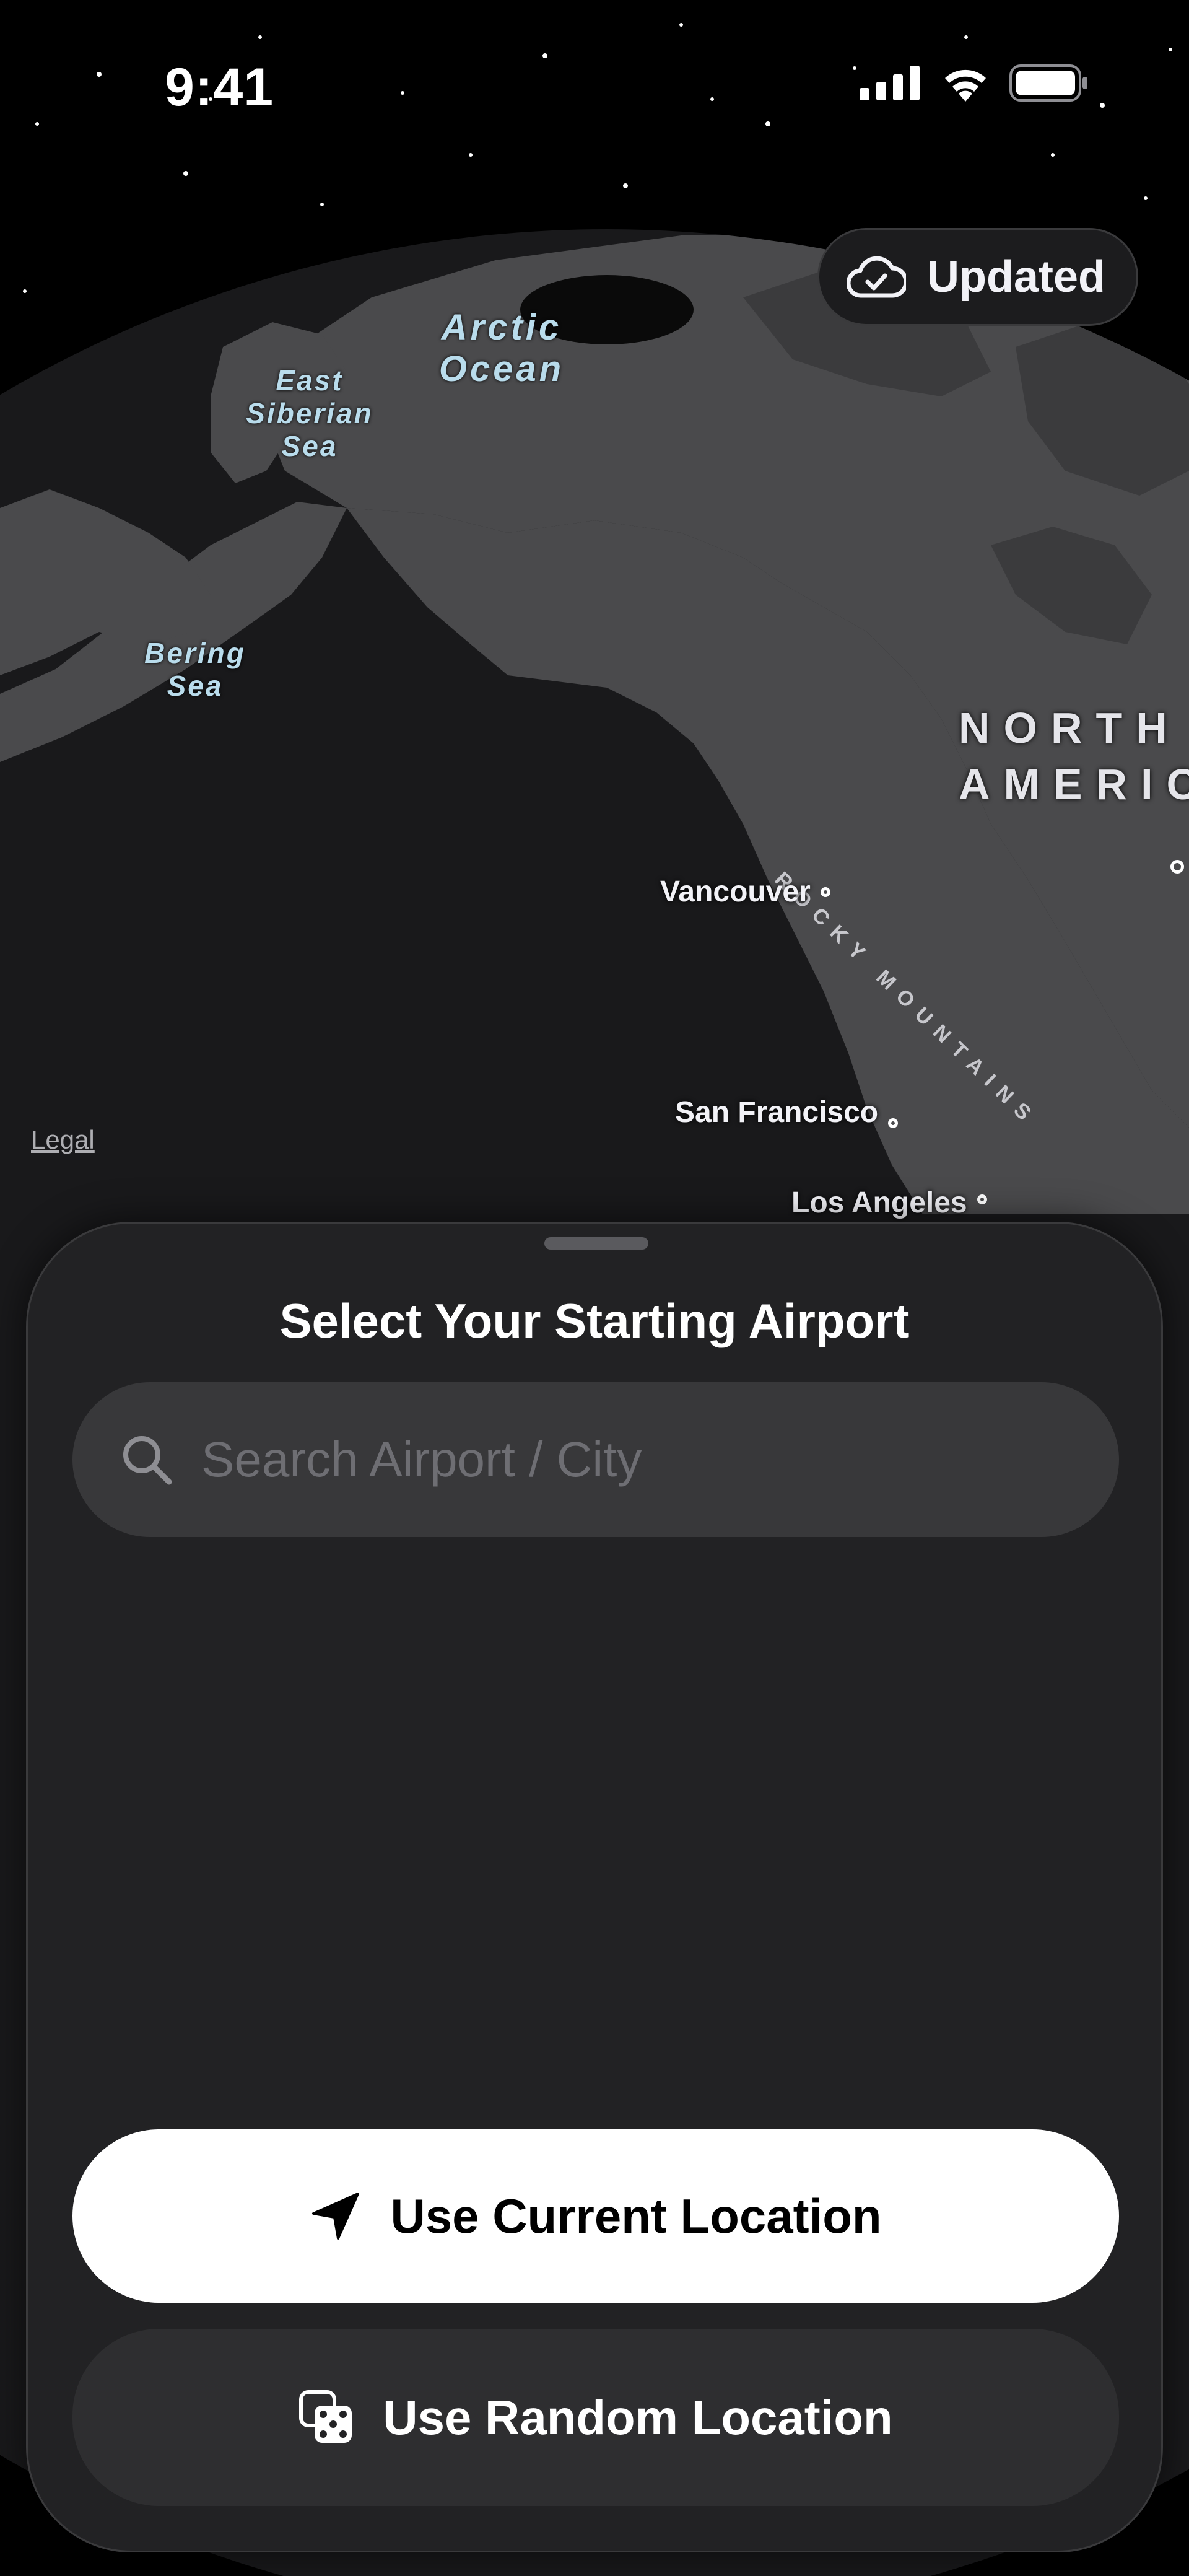 The image size is (1189, 2576). I want to click on sheet-grabber, so click(596, 1243).